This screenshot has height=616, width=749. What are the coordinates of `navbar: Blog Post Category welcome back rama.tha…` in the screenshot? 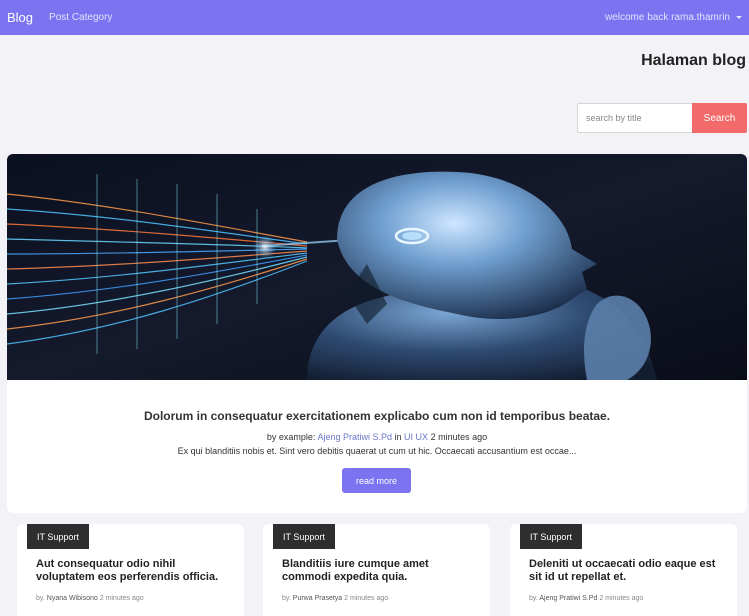 It's located at (374, 17).